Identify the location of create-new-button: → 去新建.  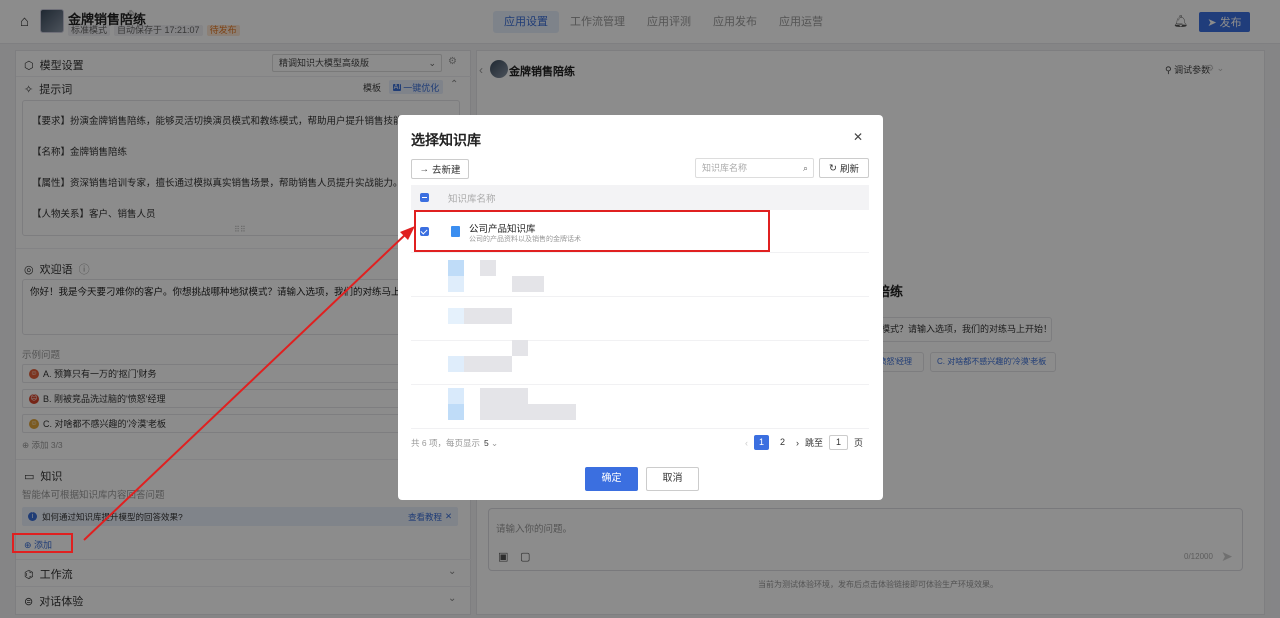
(440, 169).